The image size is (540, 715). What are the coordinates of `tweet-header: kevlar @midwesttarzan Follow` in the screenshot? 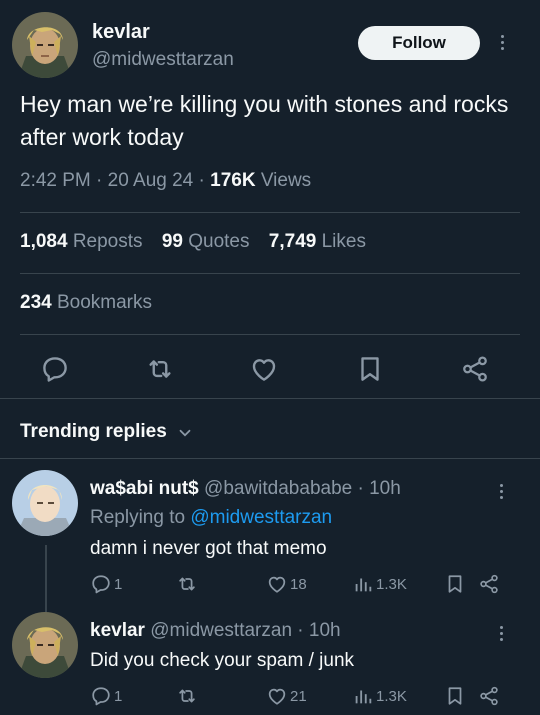 It's located at (270, 45).